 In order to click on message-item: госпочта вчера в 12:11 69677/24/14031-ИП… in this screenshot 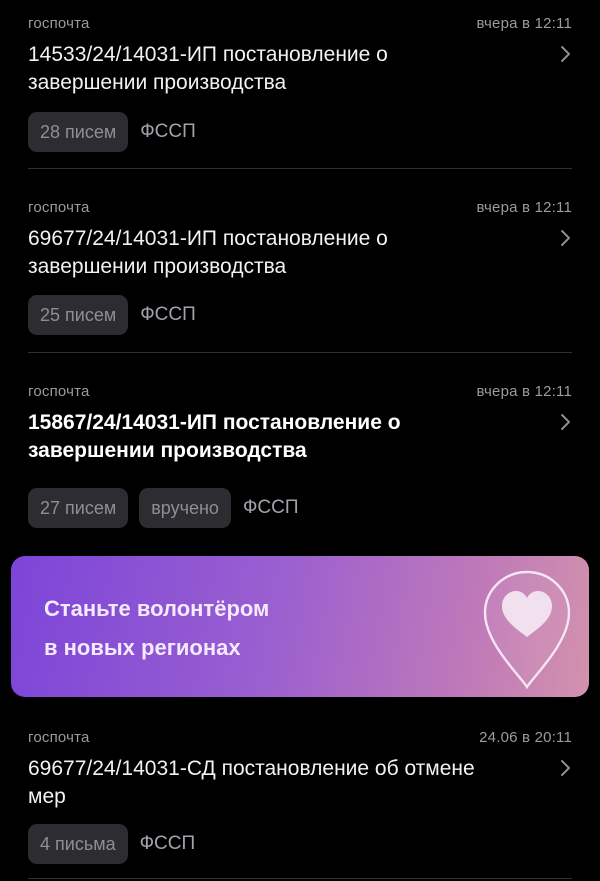, I will do `click(300, 269)`.